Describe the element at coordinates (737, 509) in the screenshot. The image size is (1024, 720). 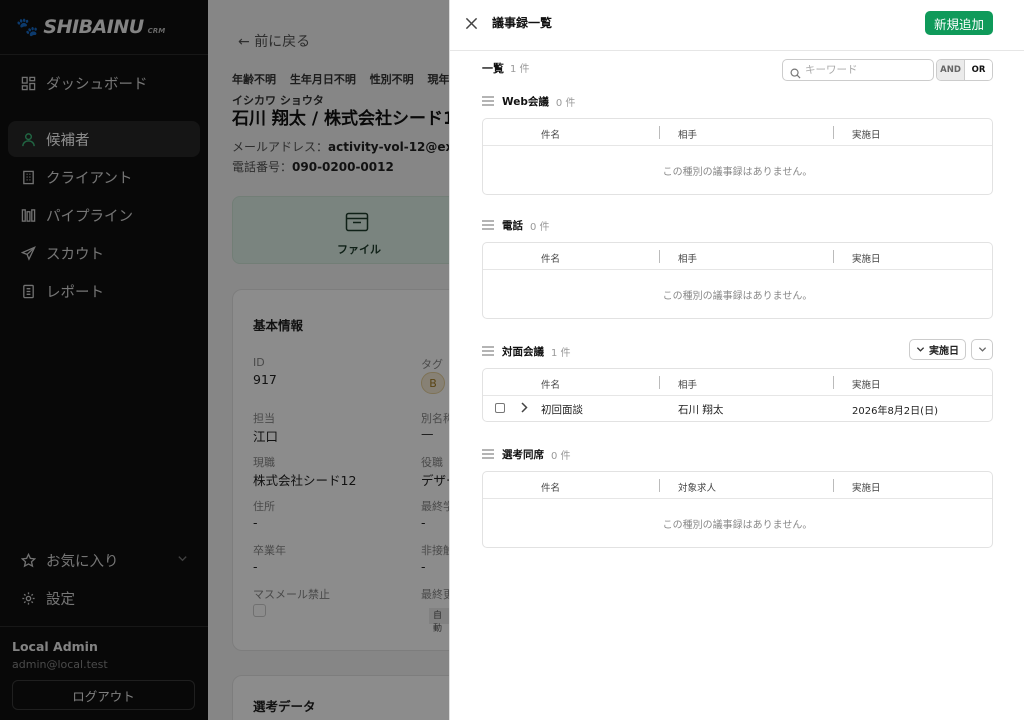
I see `minutes-table: 件名 対象求人 実施日 この種別の議事録はありません。` at that location.